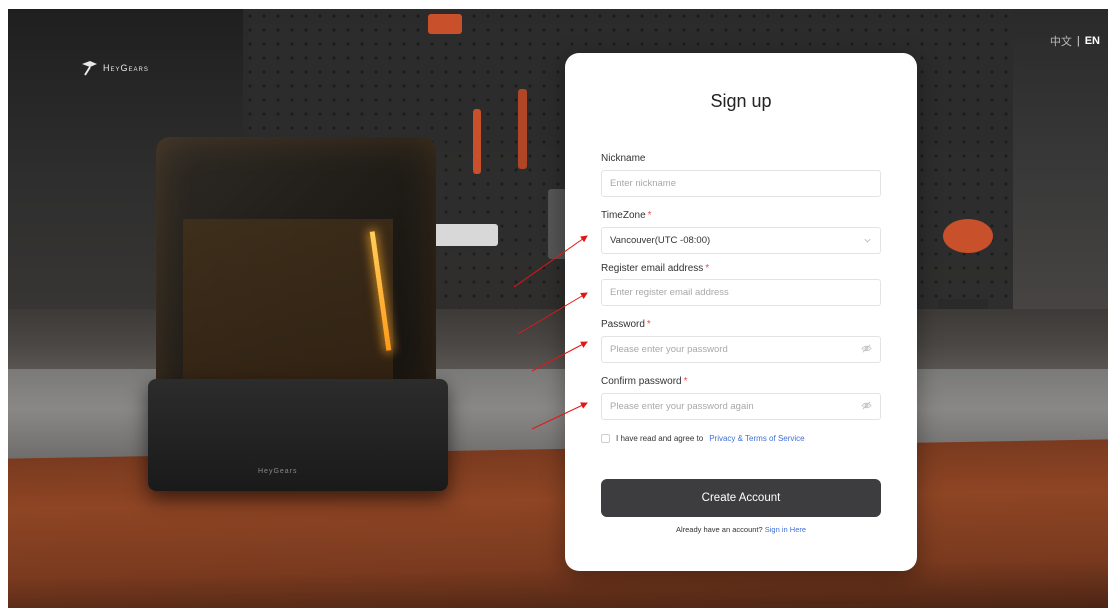  I want to click on nickname-field, so click(741, 183).